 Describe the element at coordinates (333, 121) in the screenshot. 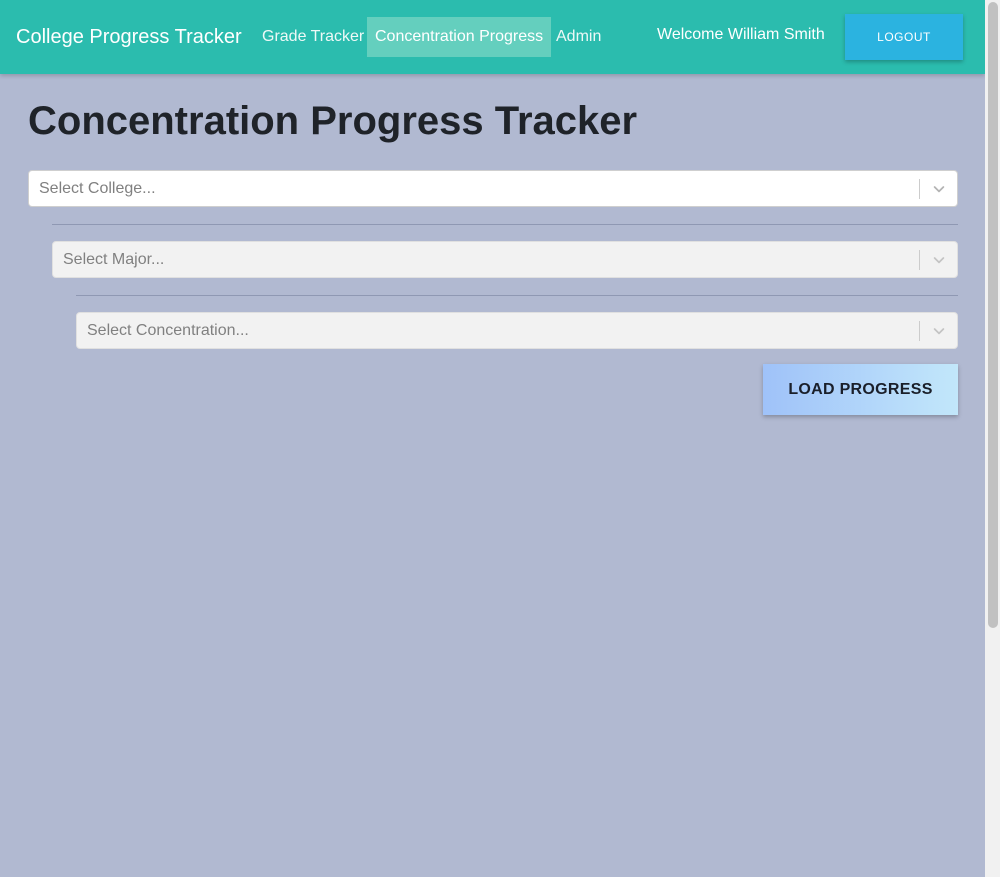

I see `page-title: Concentration Progress Tracker` at that location.